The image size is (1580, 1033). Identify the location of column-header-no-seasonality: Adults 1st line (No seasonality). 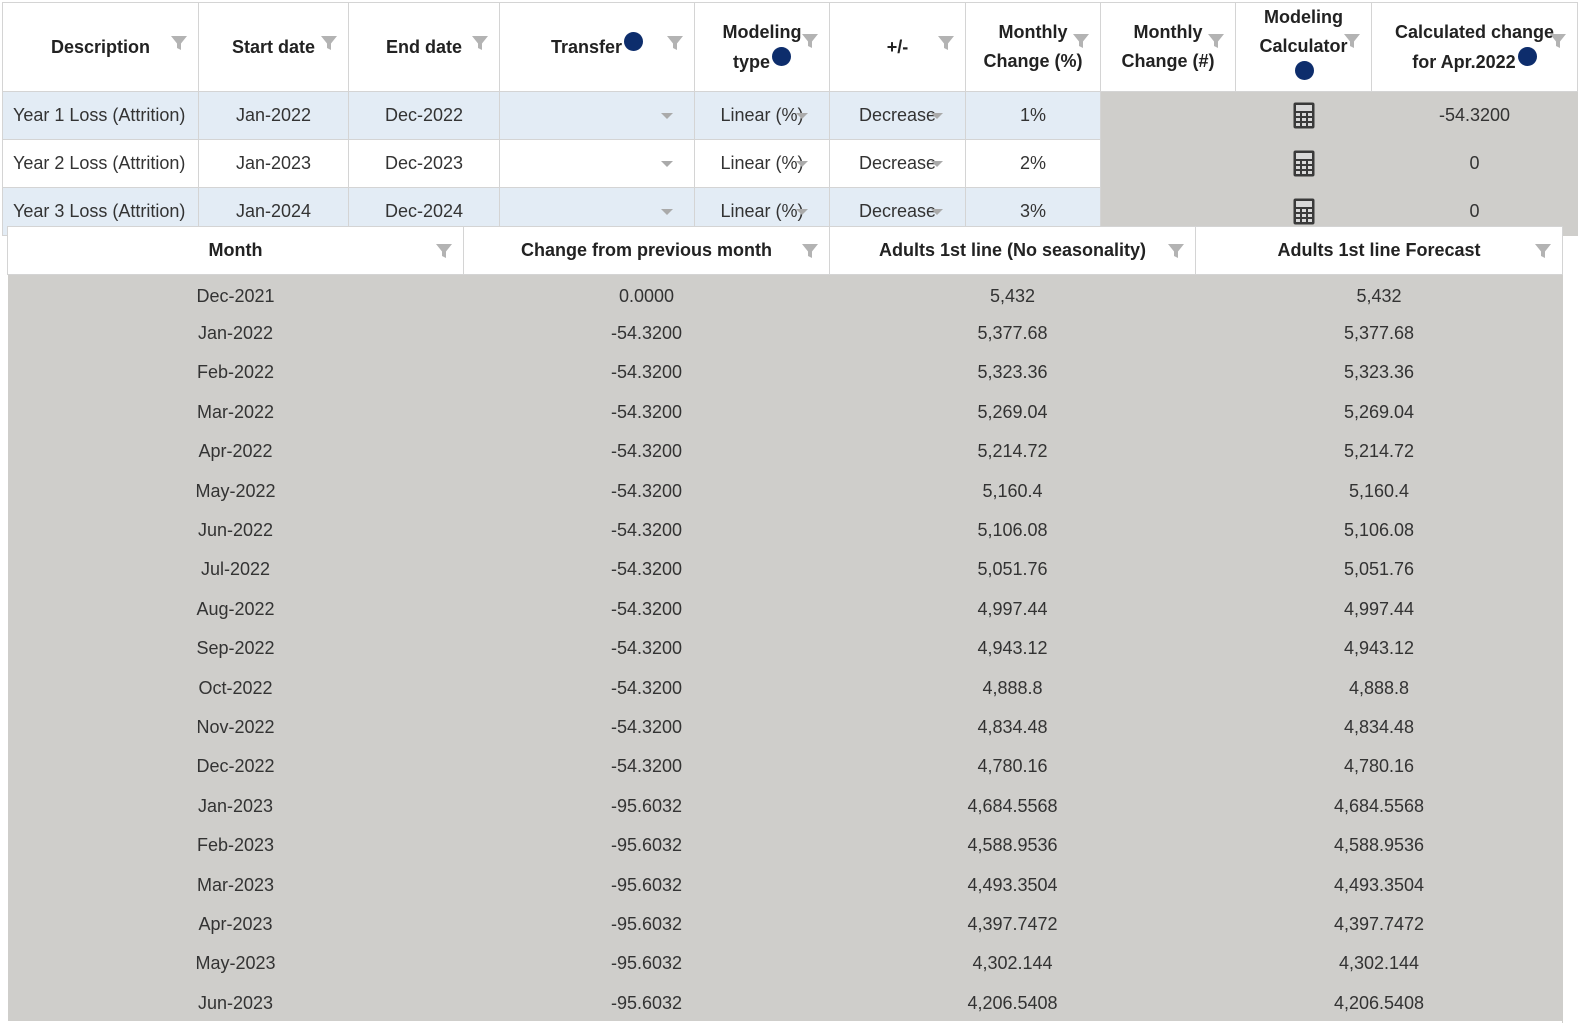
(1012, 250).